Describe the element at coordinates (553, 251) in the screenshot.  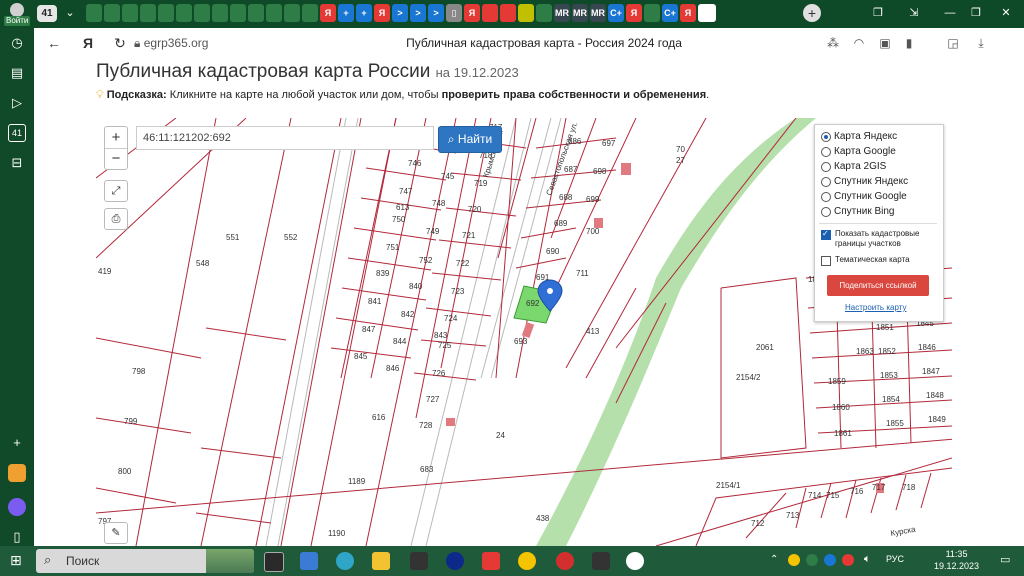
I see `parcel-number: 690` at that location.